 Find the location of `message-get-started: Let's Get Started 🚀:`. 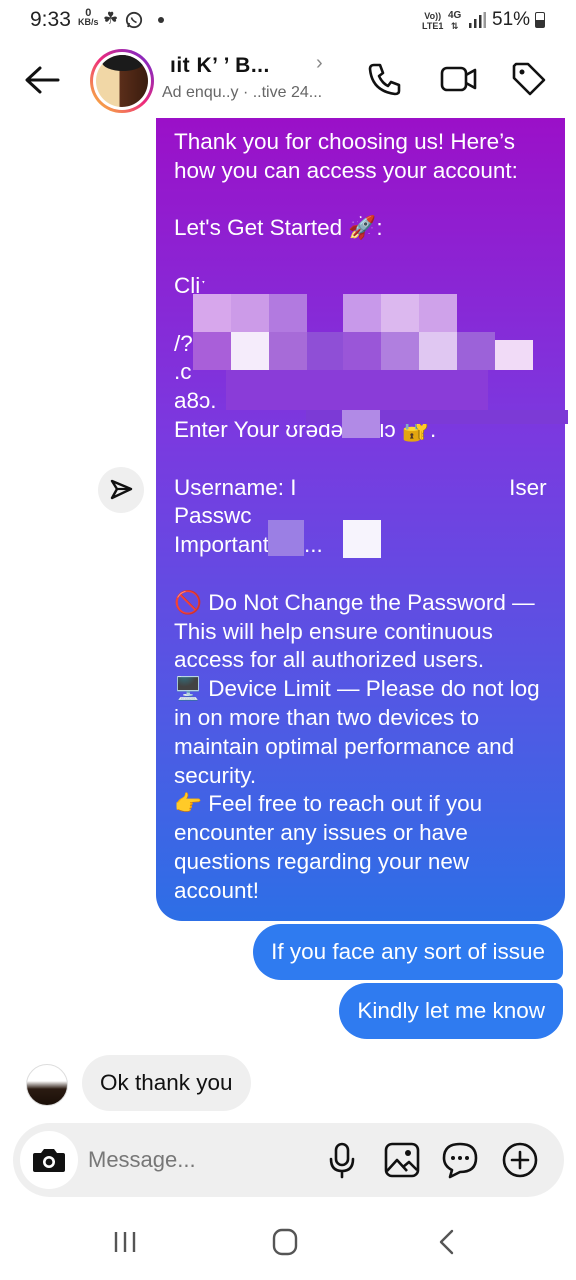

message-get-started: Let's Get Started 🚀: is located at coordinates (278, 228).